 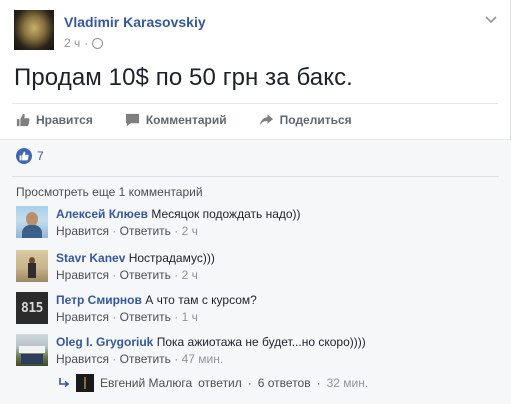 I want to click on author-avatar, so click(x=34, y=30).